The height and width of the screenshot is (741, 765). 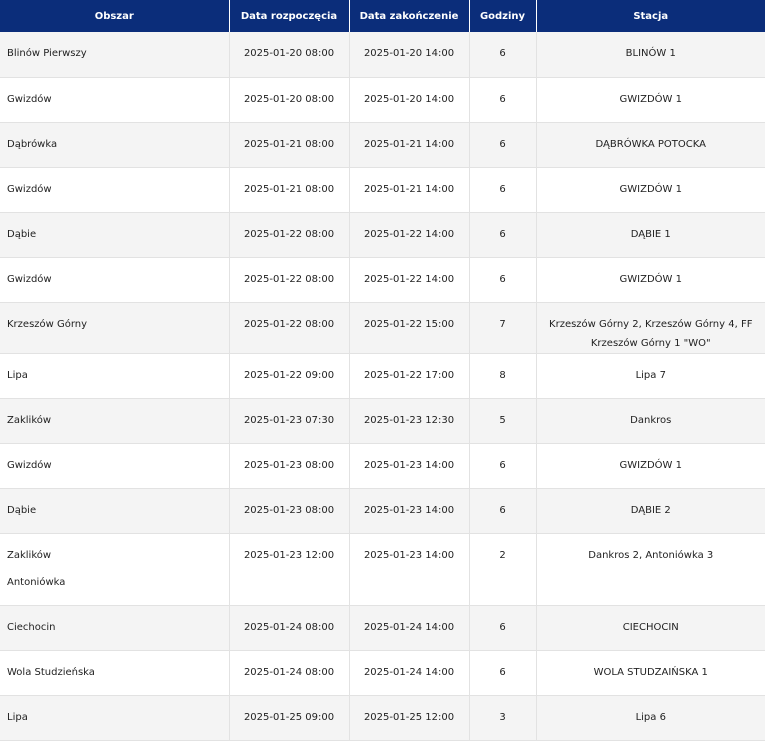 What do you see at coordinates (51, 672) in the screenshot?
I see `area-name: Wola Studzieńska` at bounding box center [51, 672].